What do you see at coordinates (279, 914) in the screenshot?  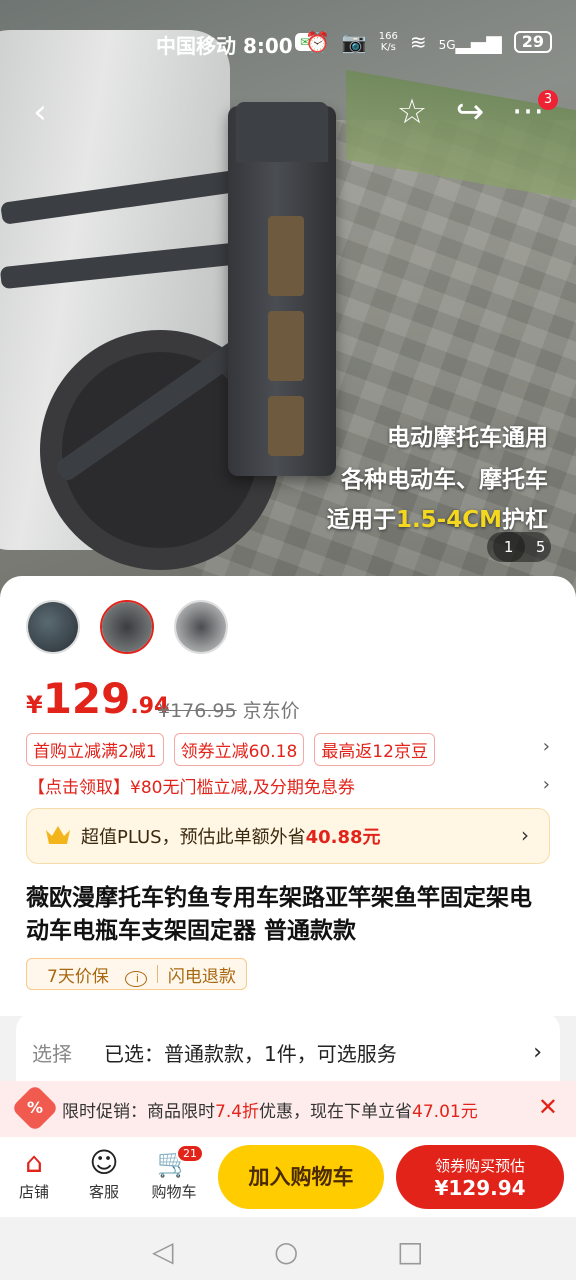 I see `product-title: 薇欧漫摩托车钓鱼专用车架路亚竿架鱼竿固定架电动车电瓶车支架固定器 普通款款` at bounding box center [279, 914].